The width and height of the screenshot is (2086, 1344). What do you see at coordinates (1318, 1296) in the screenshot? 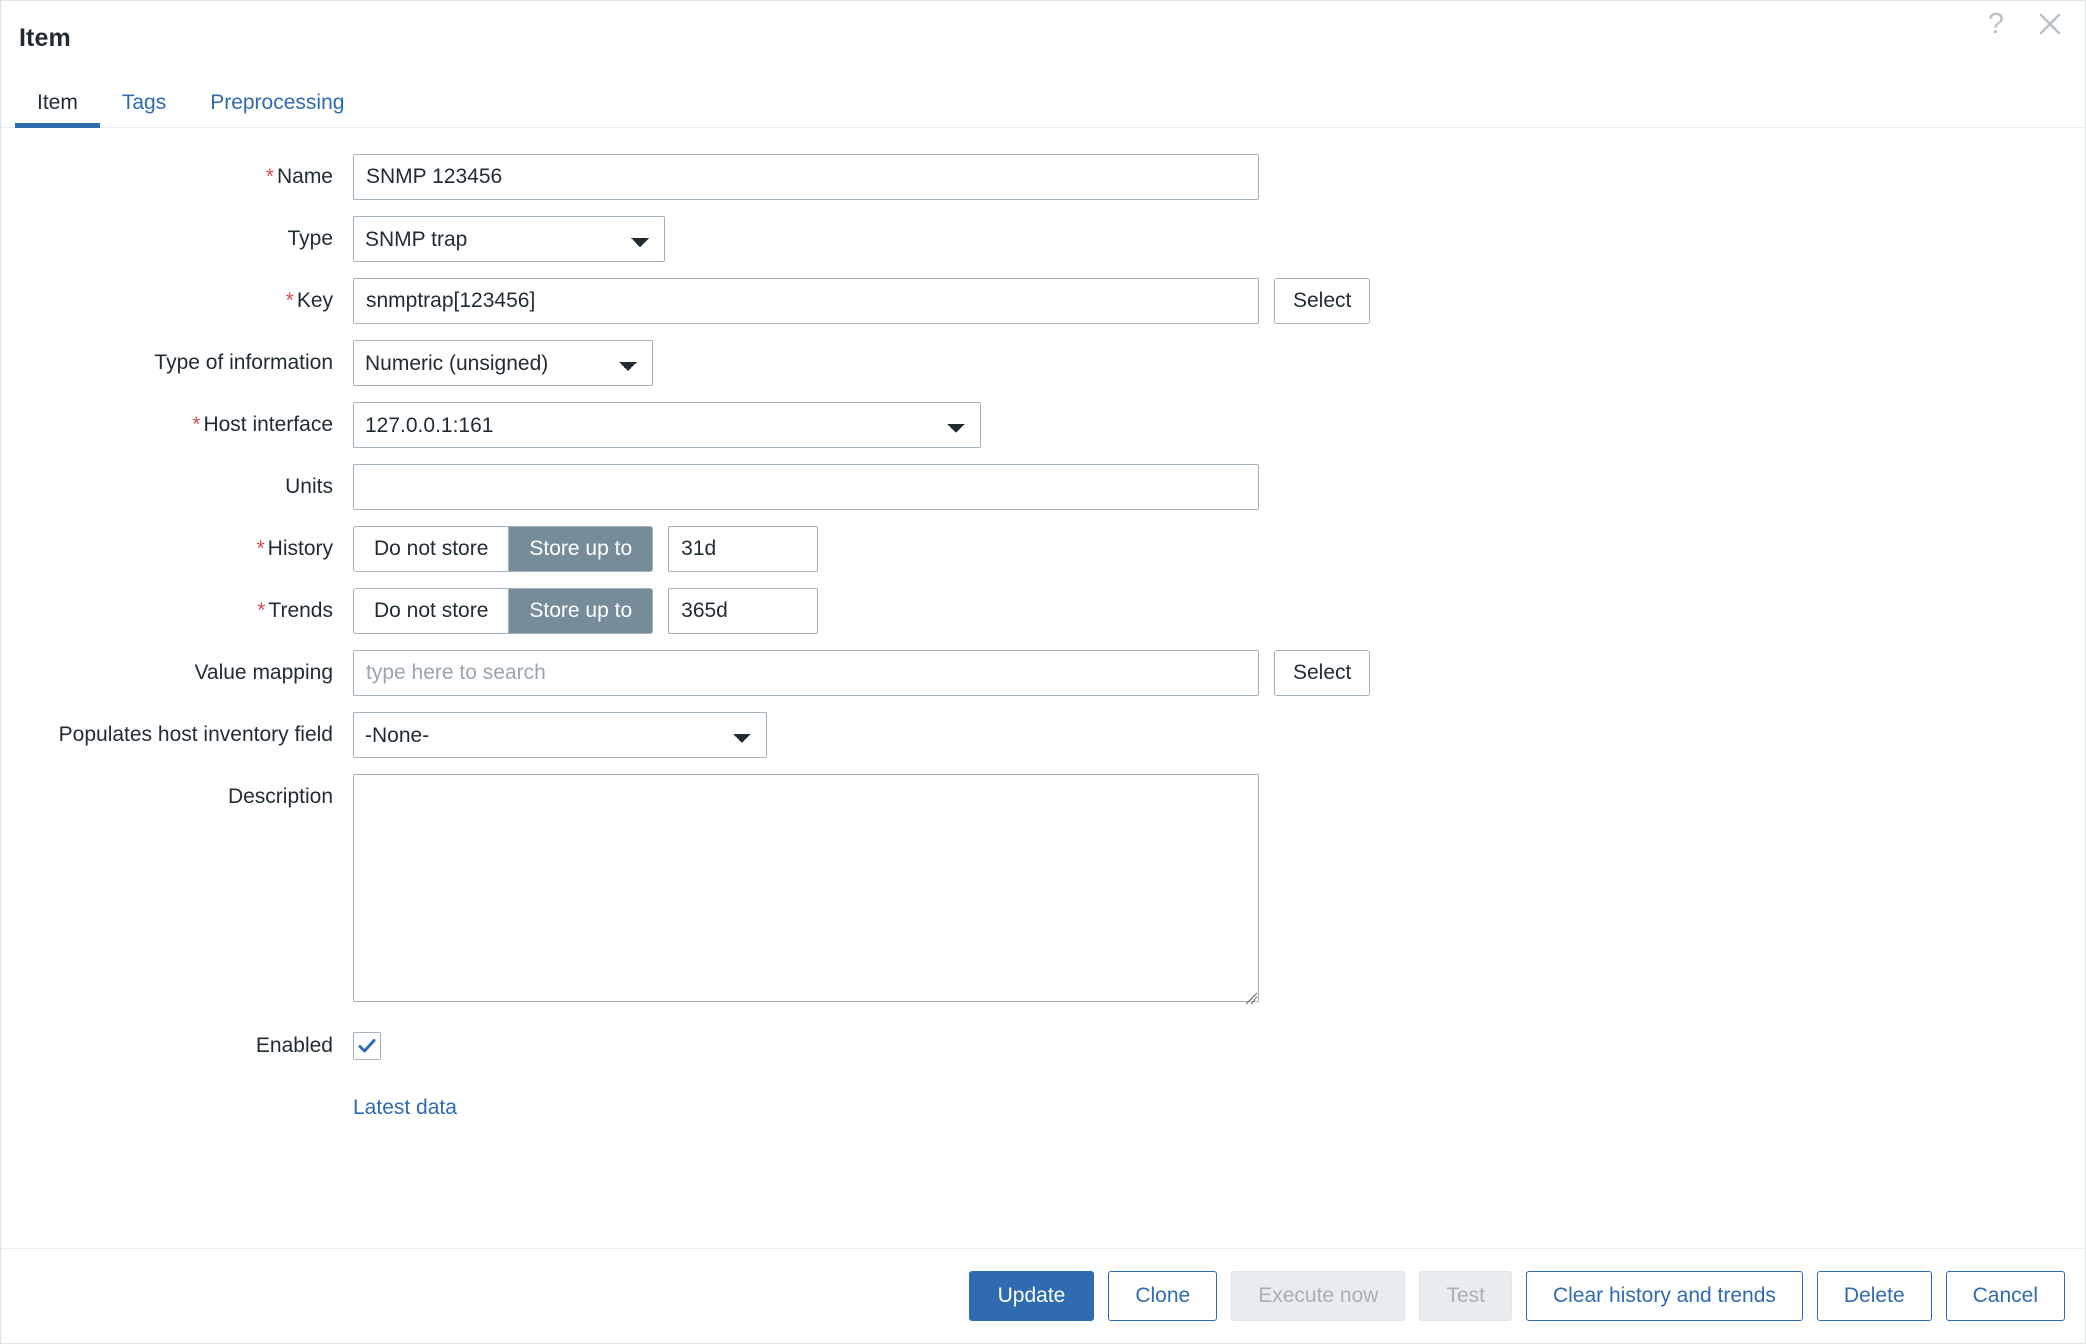
I see `execute-now-button: Execute now` at bounding box center [1318, 1296].